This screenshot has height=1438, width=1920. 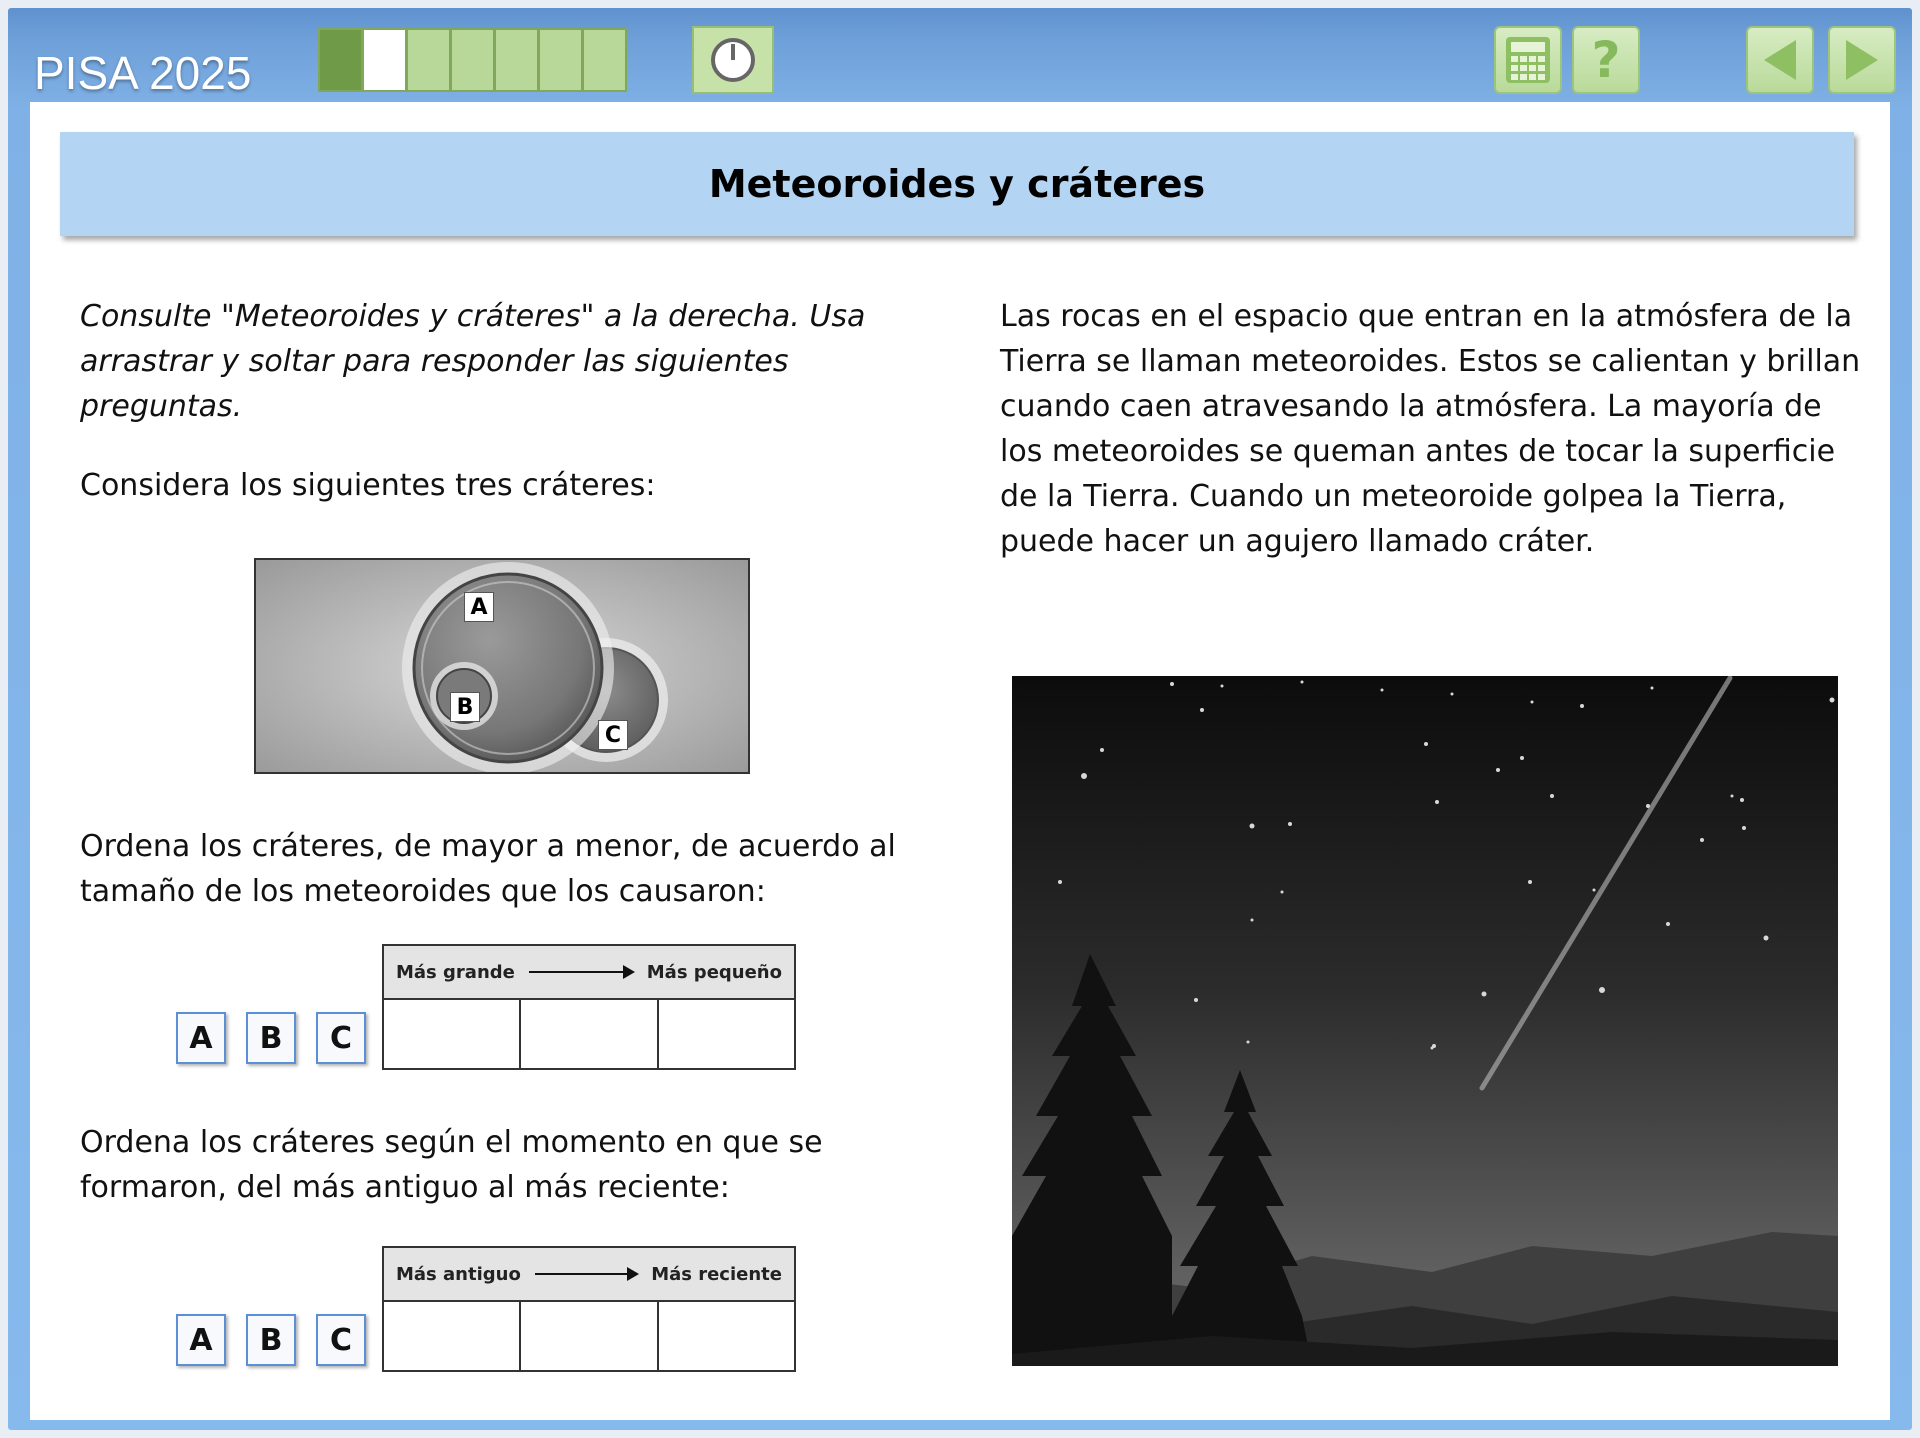 I want to click on calculator-icon, so click(x=1528, y=60).